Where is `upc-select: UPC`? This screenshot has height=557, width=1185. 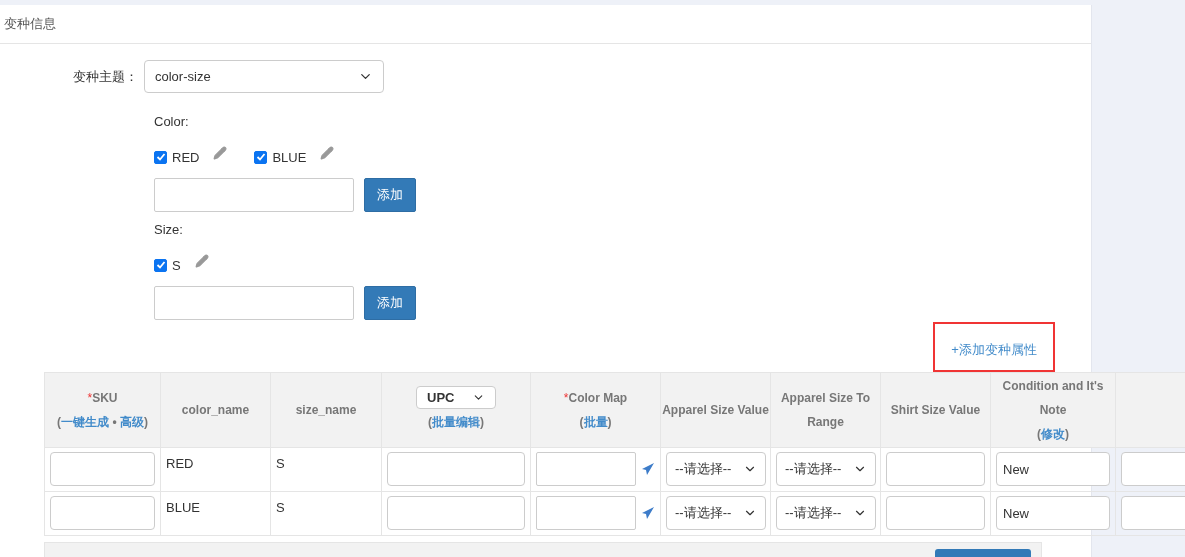 upc-select: UPC is located at coordinates (456, 397).